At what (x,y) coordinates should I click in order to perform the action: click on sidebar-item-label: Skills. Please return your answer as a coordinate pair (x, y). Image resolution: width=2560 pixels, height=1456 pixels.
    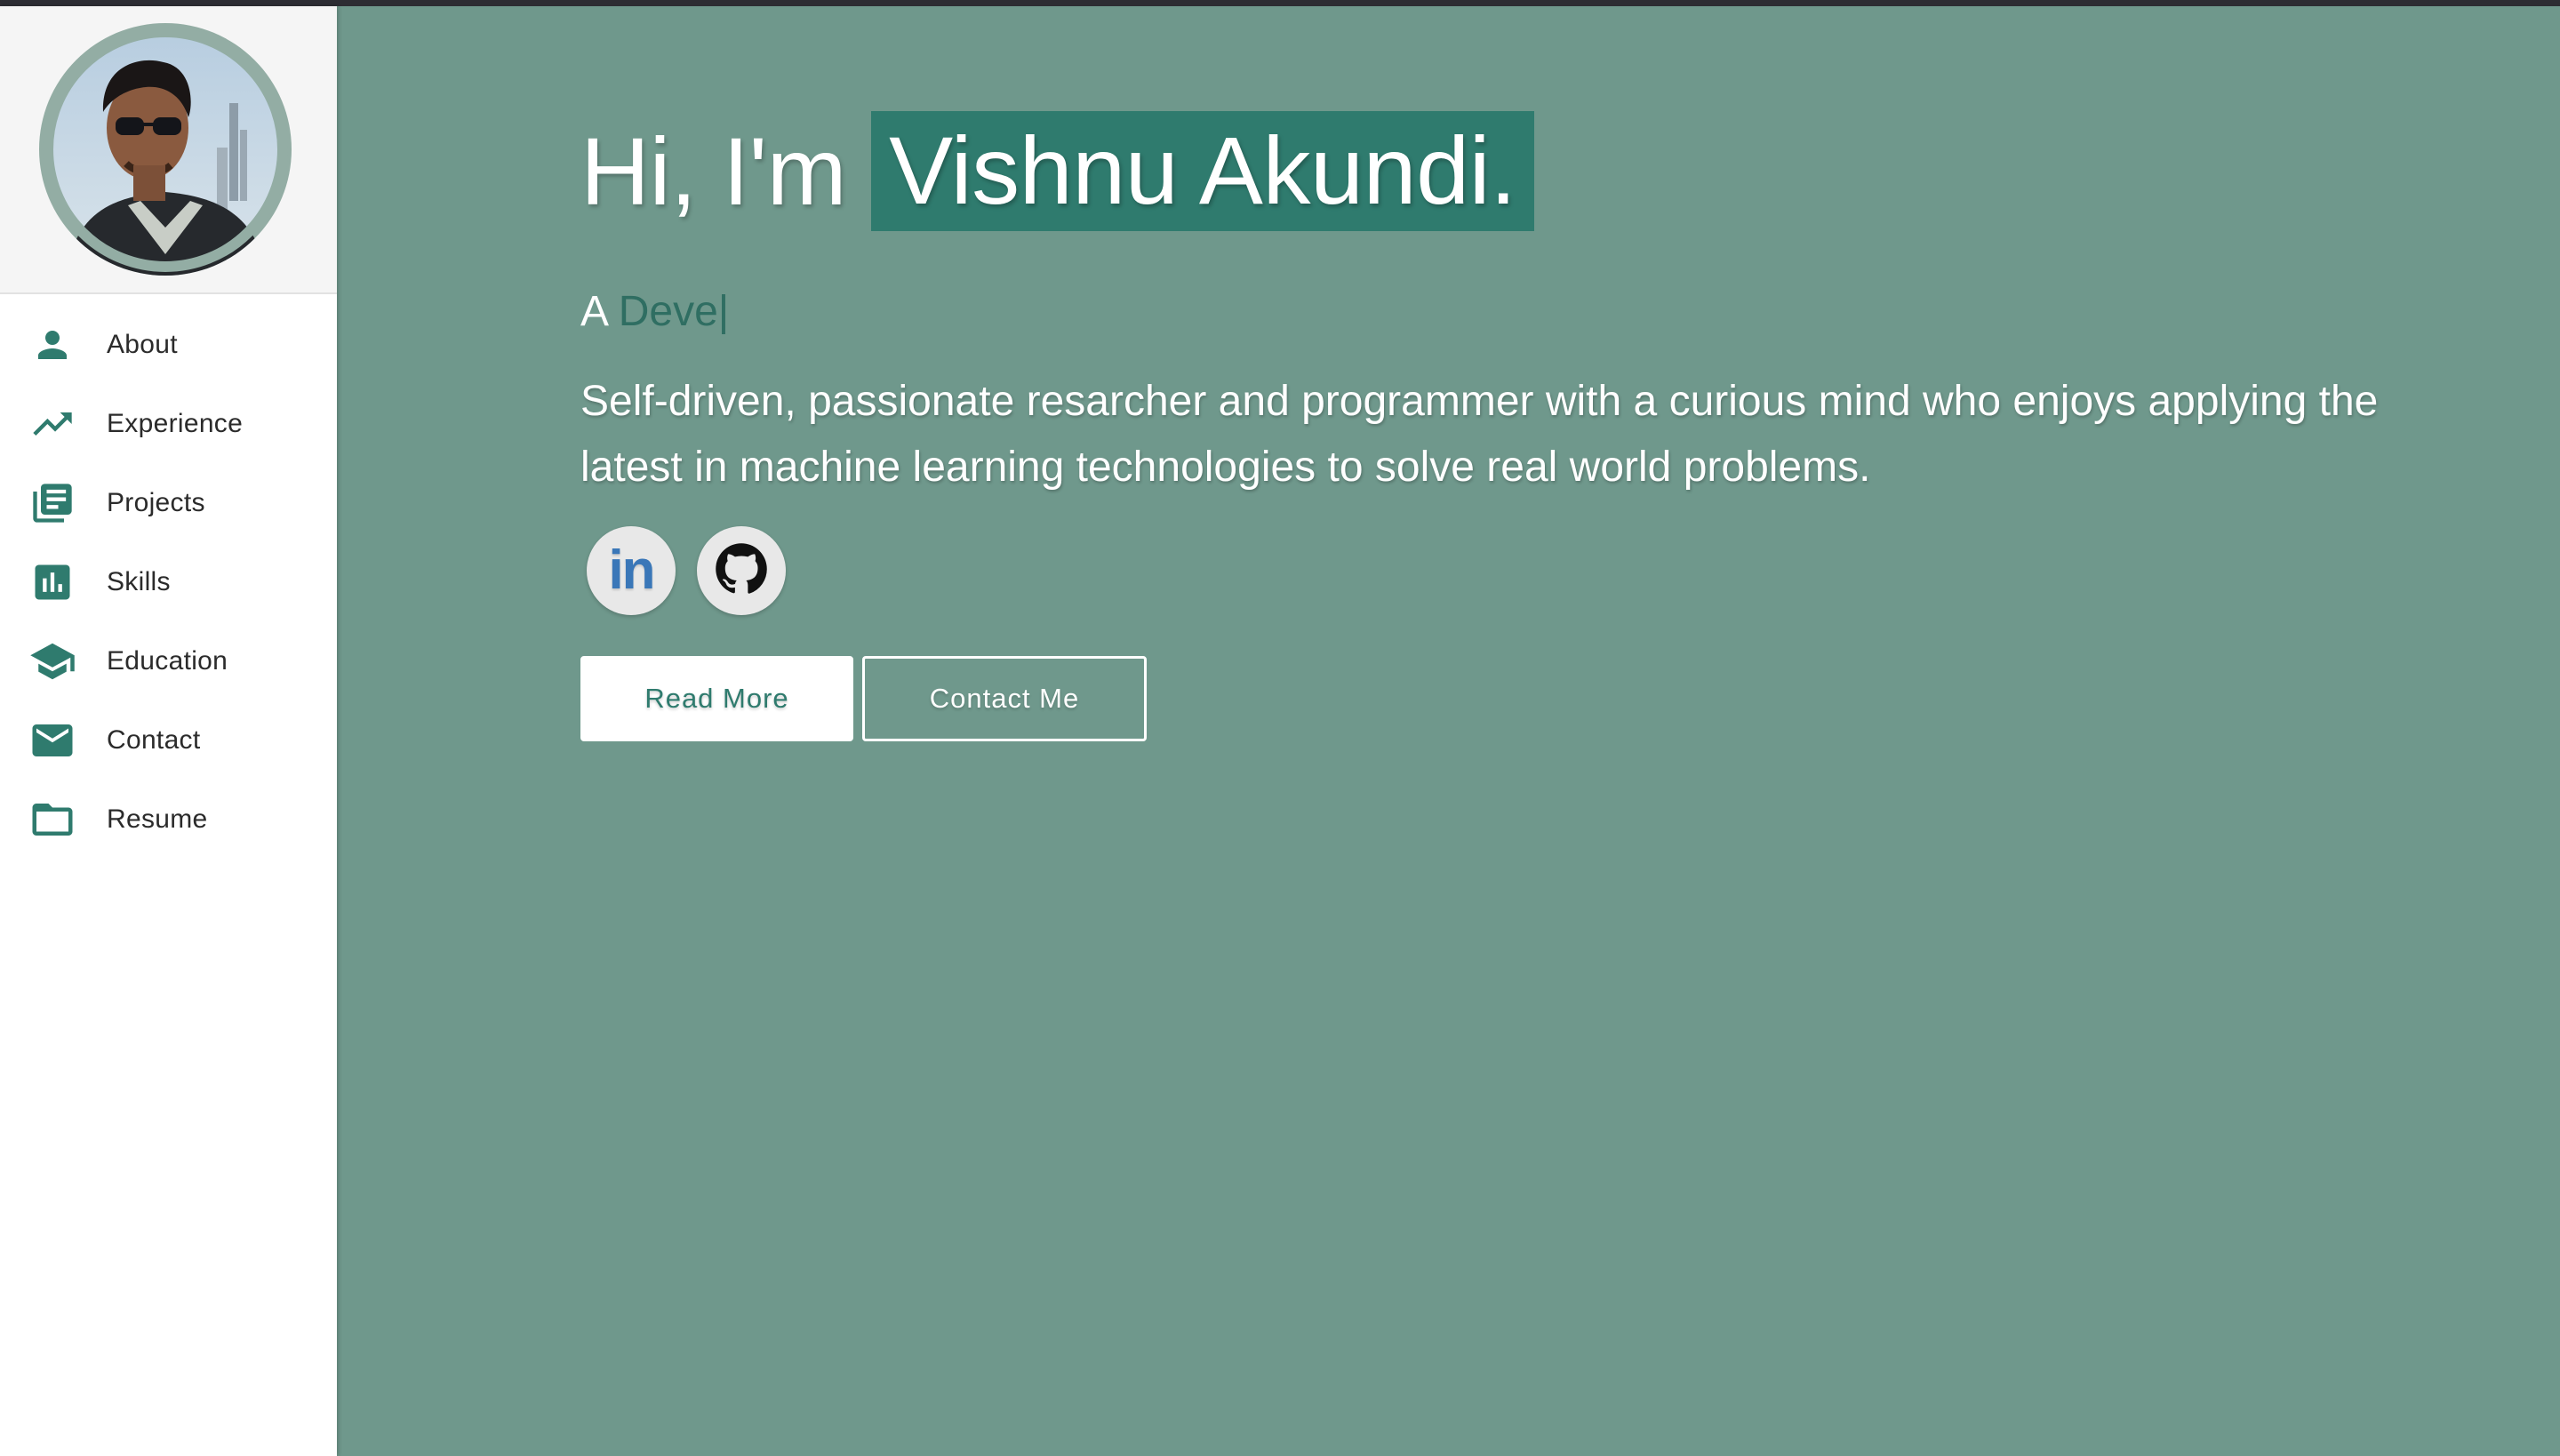
    Looking at the image, I should click on (139, 581).